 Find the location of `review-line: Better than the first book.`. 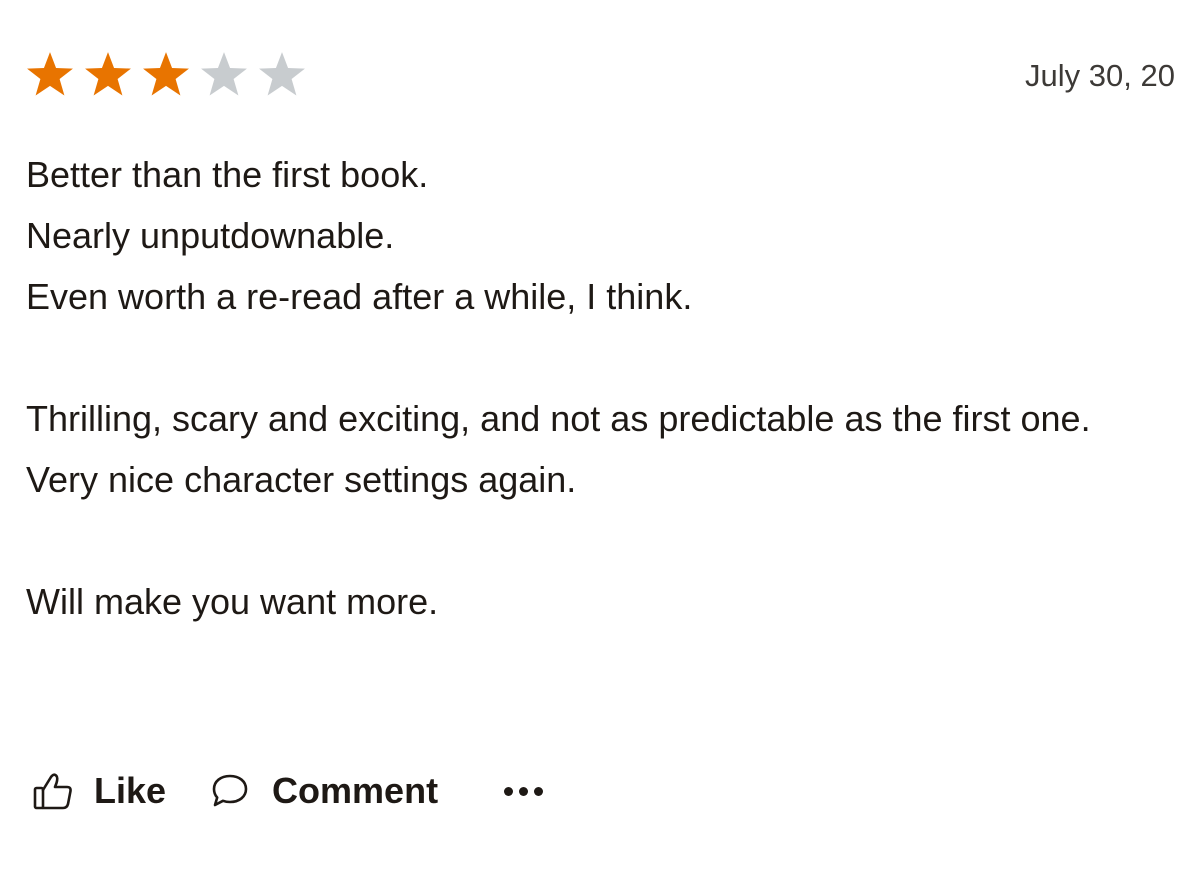

review-line: Better than the first book. is located at coordinates (227, 174).